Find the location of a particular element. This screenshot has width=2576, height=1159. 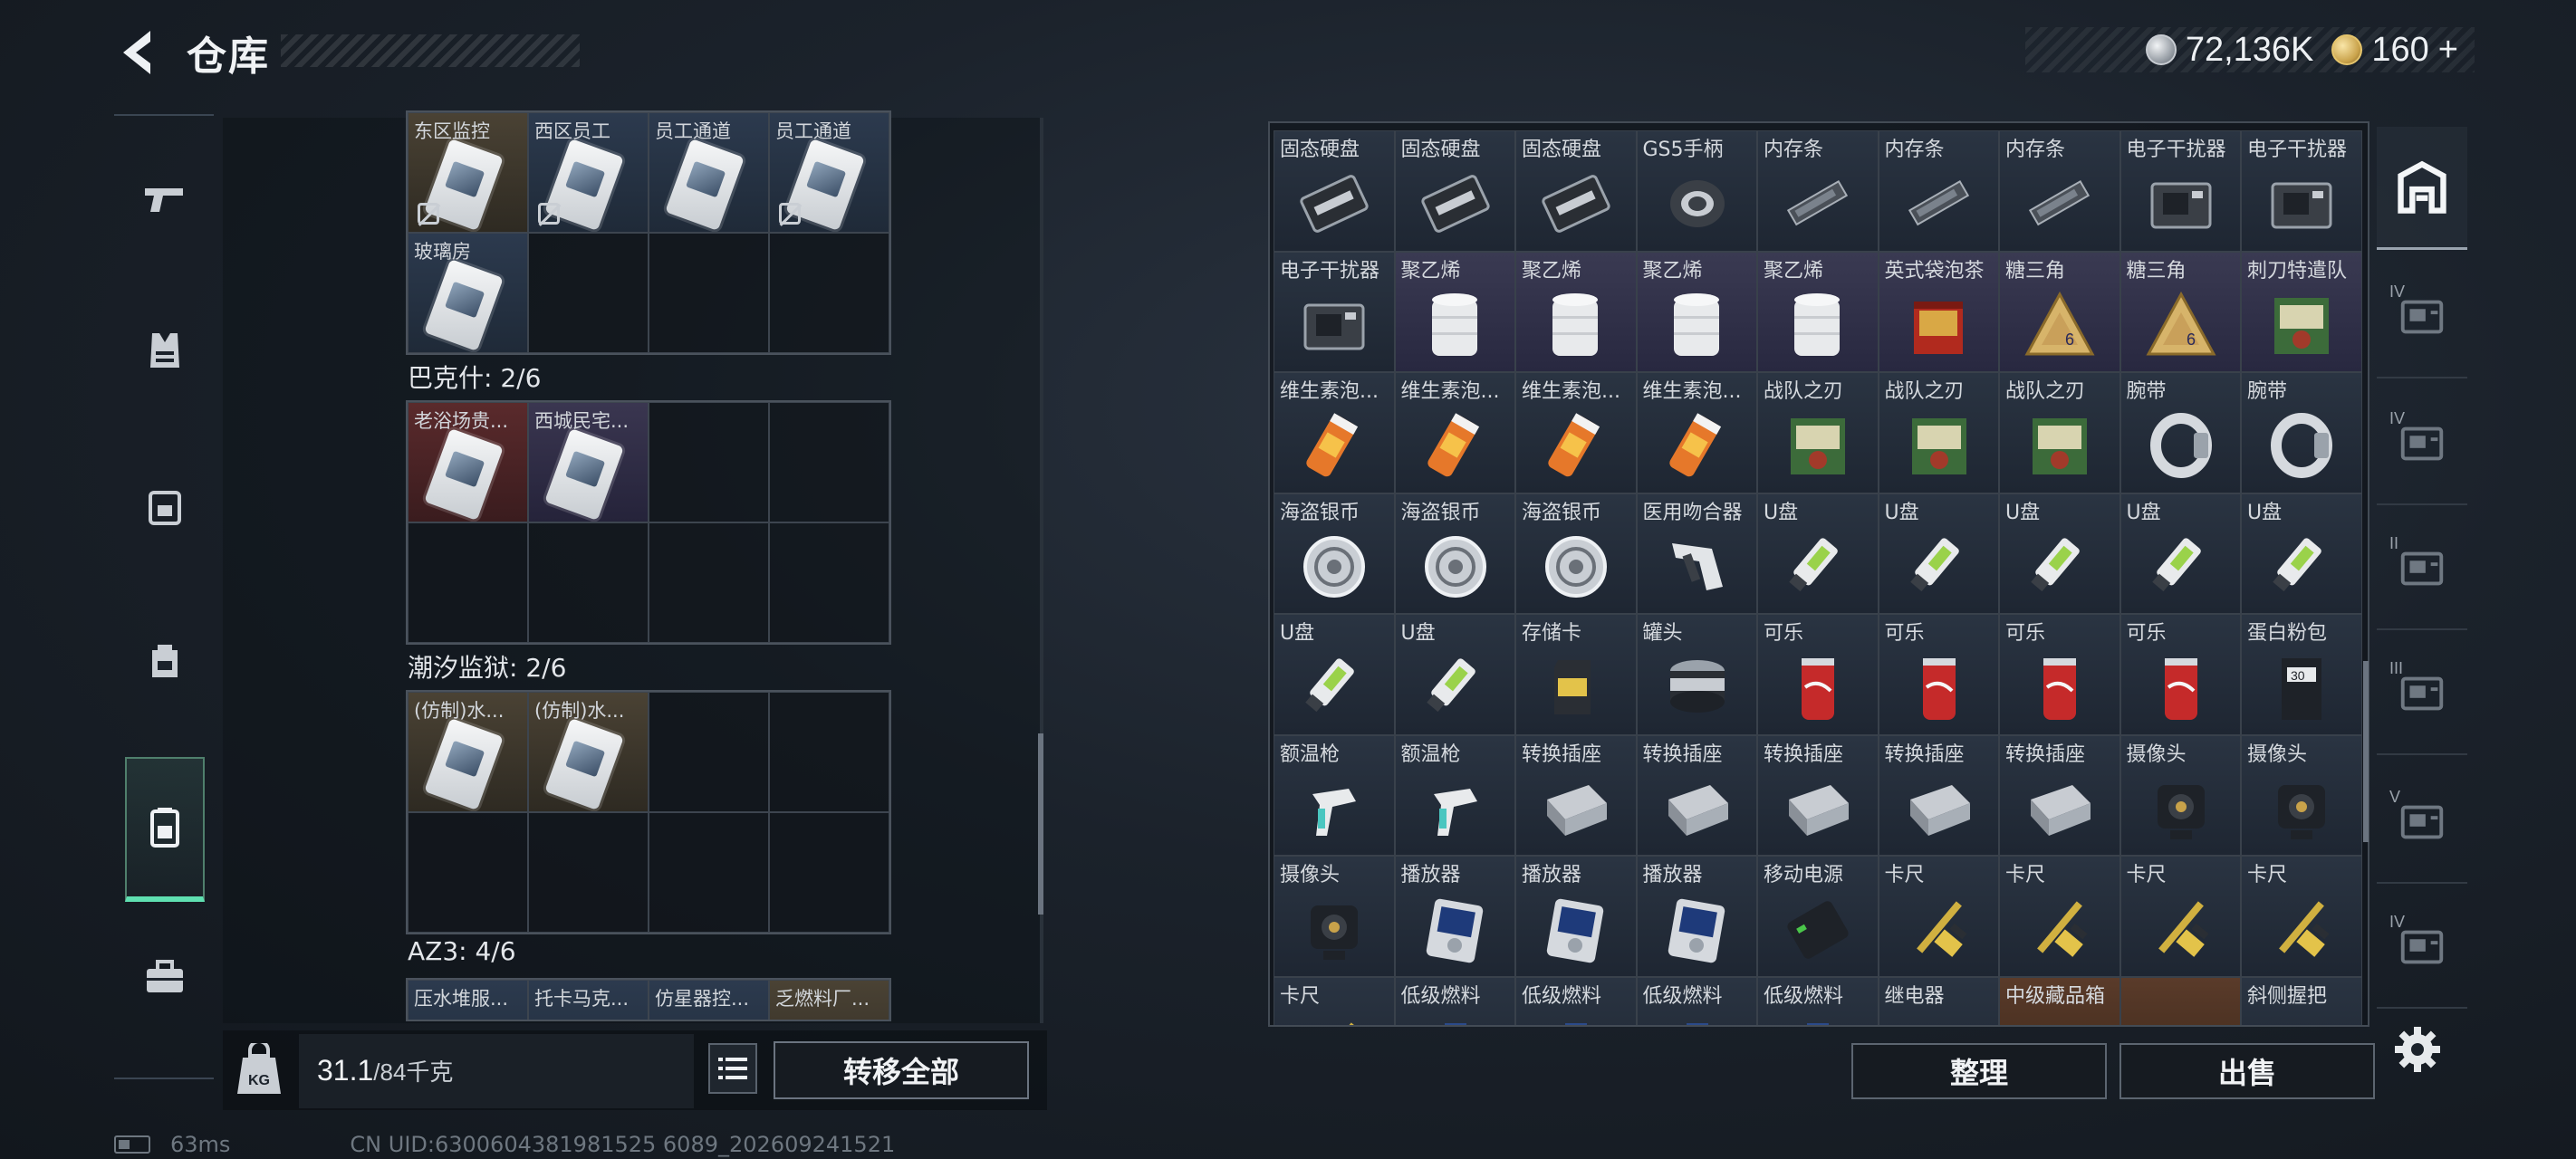

rail-backpack is located at coordinates (165, 661).